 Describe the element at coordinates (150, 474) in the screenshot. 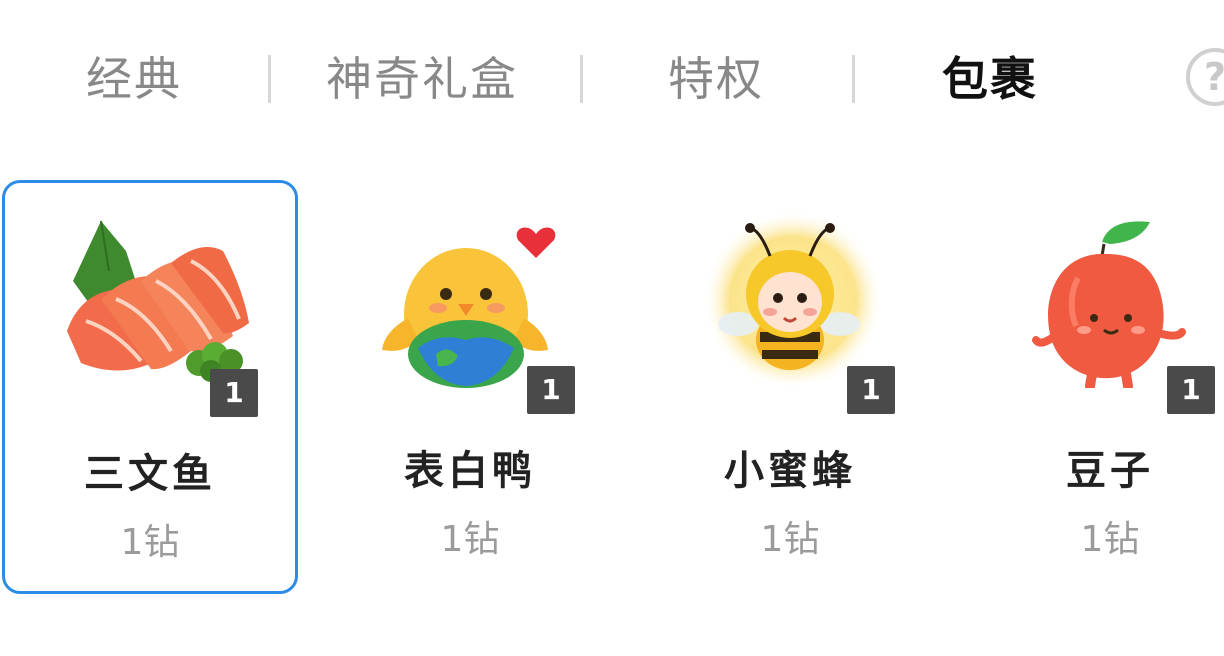

I see `item-name: 三文鱼` at that location.